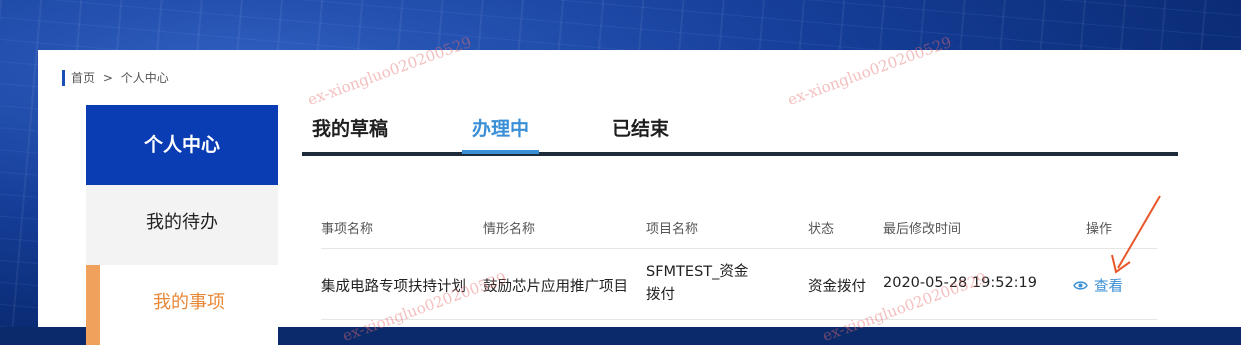 This screenshot has width=1241, height=345. I want to click on col-modified: 最后修改时间, so click(922, 229).